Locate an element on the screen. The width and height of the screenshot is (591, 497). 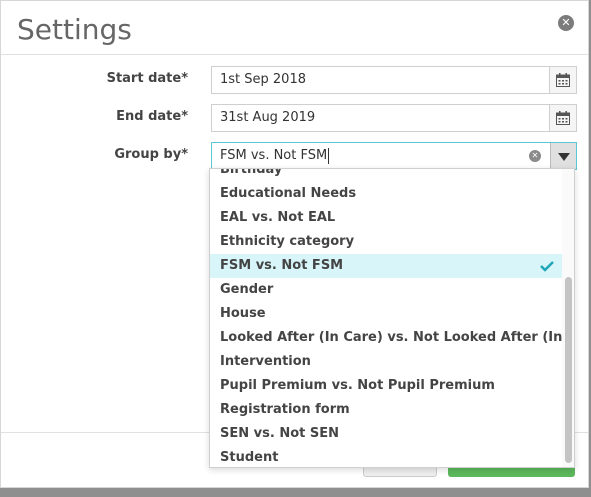
dropdown-option: Pupil Premium vs. Not Pupil Premium is located at coordinates (386, 386).